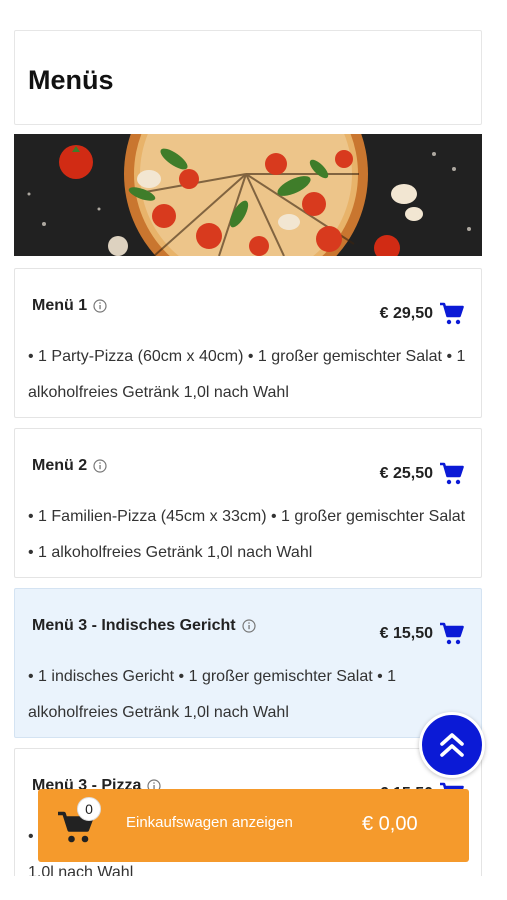 The height and width of the screenshot is (900, 507). What do you see at coordinates (134, 625) in the screenshot?
I see `menu-title: Menü 3 - Indisches Gericht` at bounding box center [134, 625].